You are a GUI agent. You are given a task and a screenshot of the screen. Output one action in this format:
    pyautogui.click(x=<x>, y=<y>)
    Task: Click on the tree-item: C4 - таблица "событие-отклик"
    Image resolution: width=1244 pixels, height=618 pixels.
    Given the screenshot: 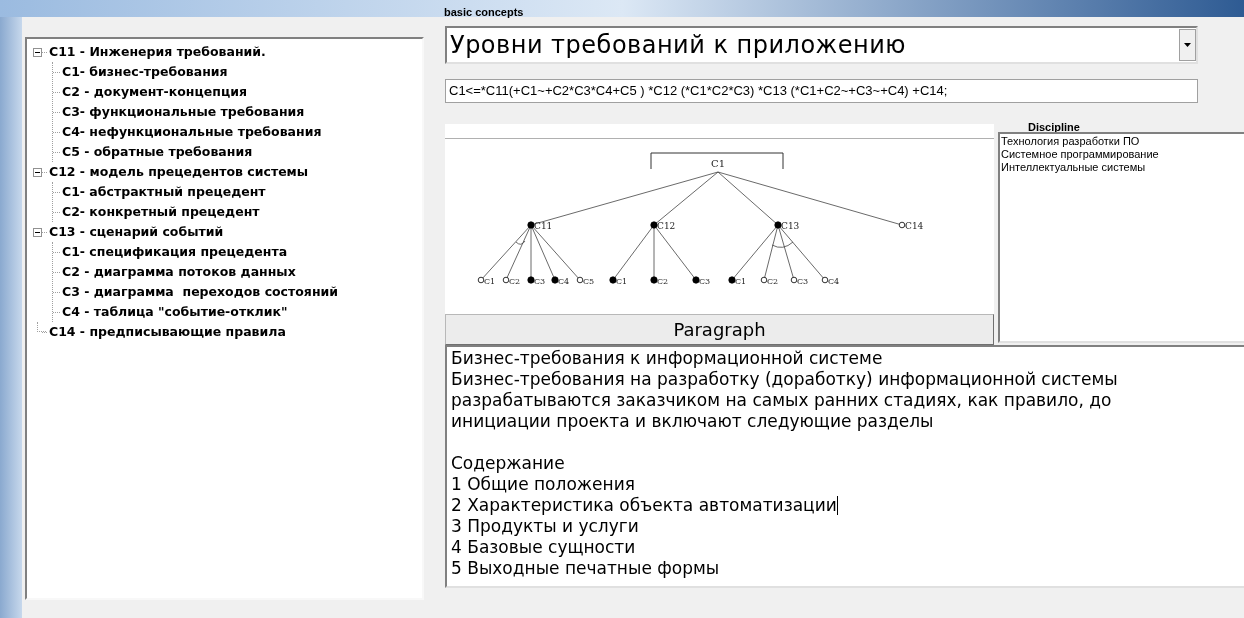 What is the action you would take?
    pyautogui.click(x=174, y=312)
    